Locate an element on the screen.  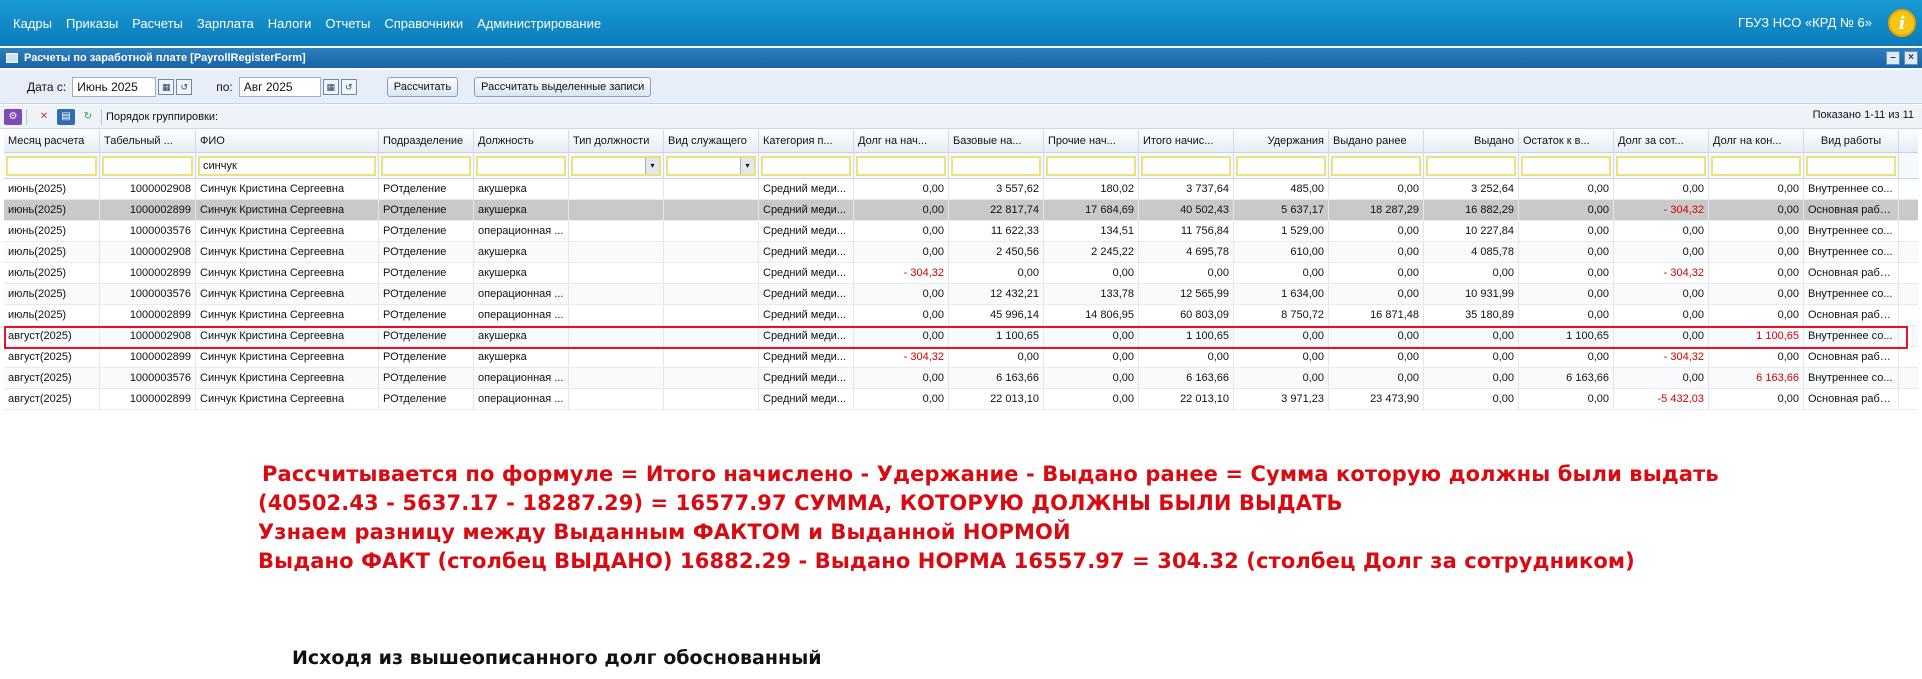
column-header: Выдано ранее is located at coordinates (1376, 141).